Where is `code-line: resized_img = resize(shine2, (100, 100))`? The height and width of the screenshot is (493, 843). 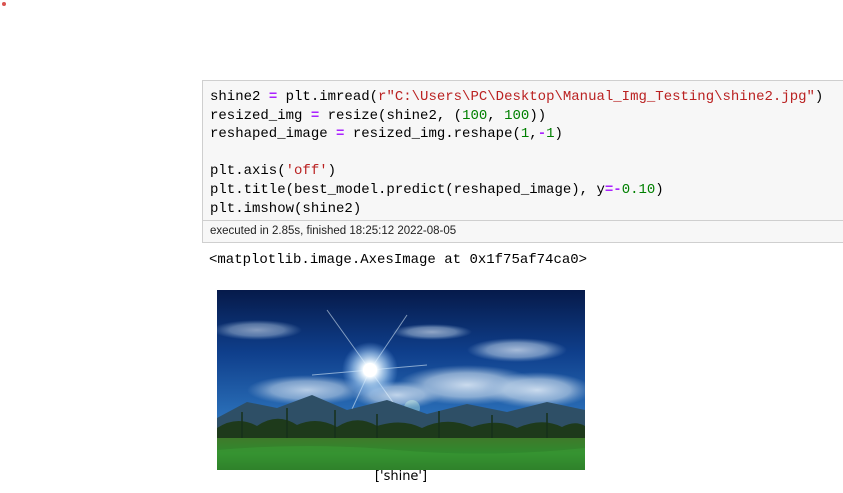
code-line: resized_img = resize(shine2, (100, 100)) is located at coordinates (516, 116).